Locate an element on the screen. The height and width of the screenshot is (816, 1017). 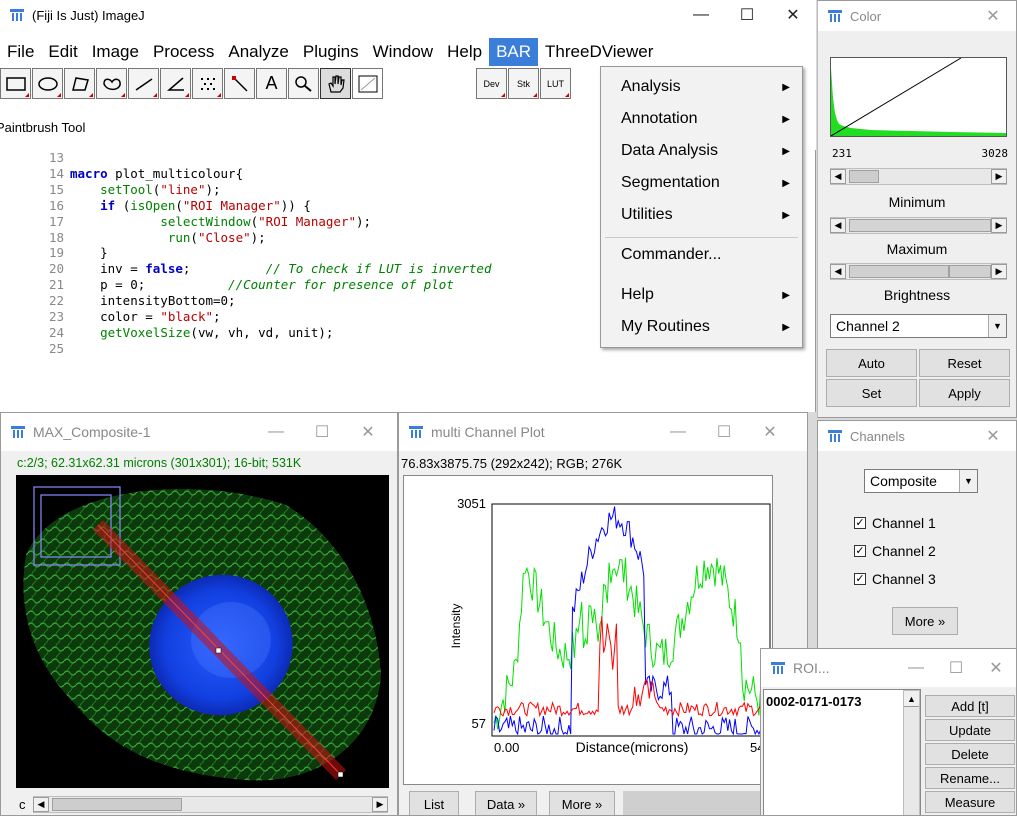
angle-tool-icon is located at coordinates (175, 83).